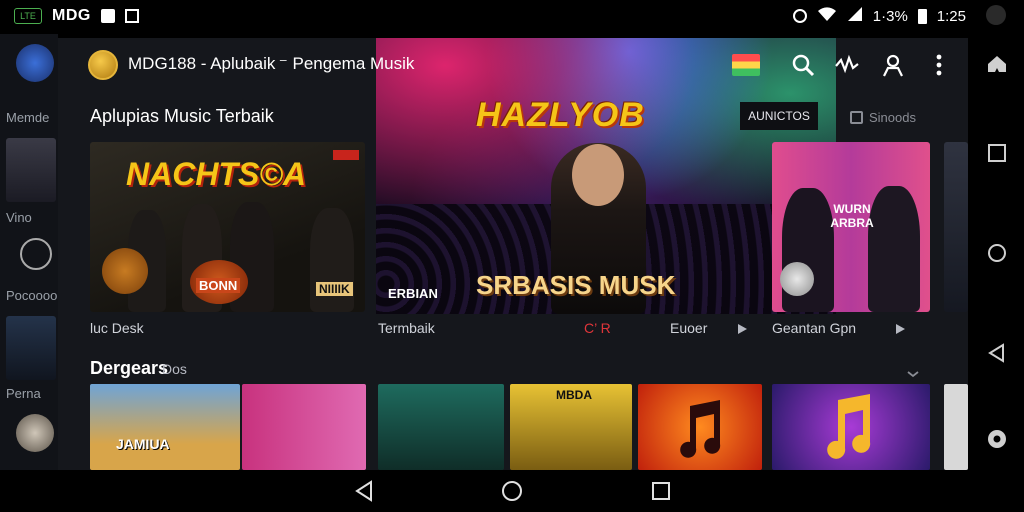 This screenshot has width=1024, height=512. I want to click on section2-expand-icon, so click(913, 375).